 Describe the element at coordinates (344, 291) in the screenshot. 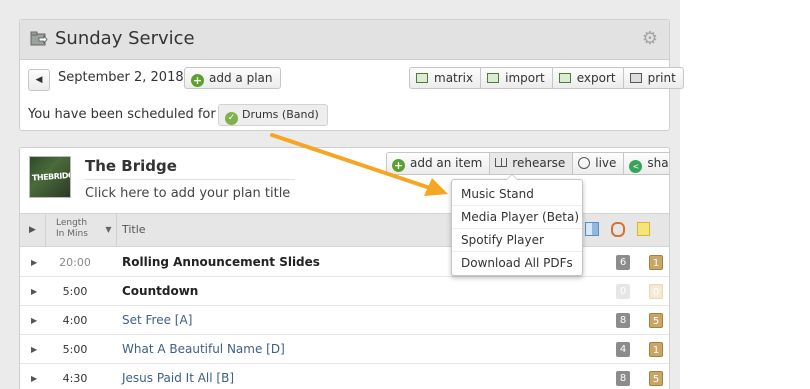

I see `table-row: ▶ 5:00 Countdown 0 0` at that location.